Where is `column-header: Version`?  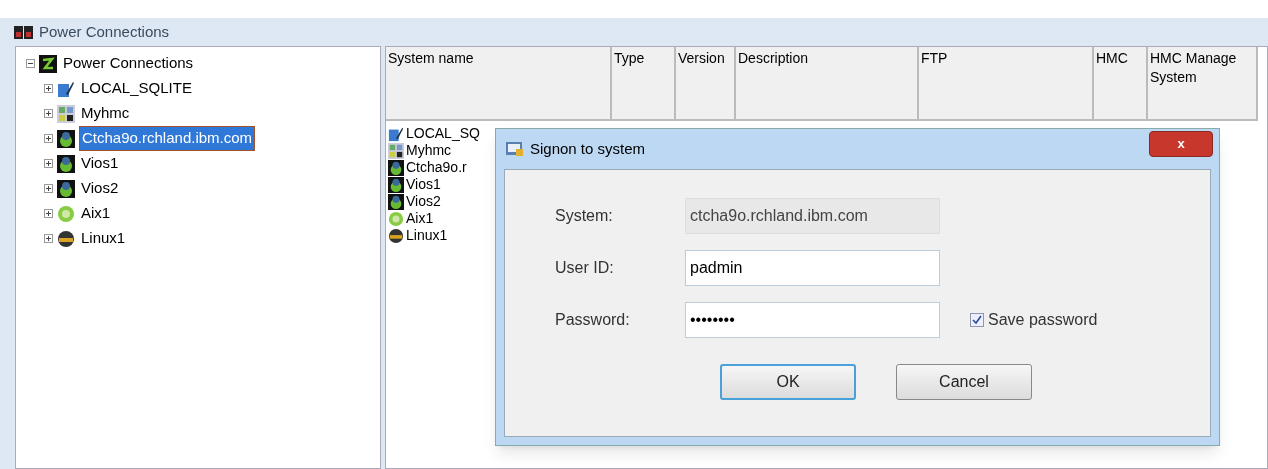
column-header: Version is located at coordinates (706, 84).